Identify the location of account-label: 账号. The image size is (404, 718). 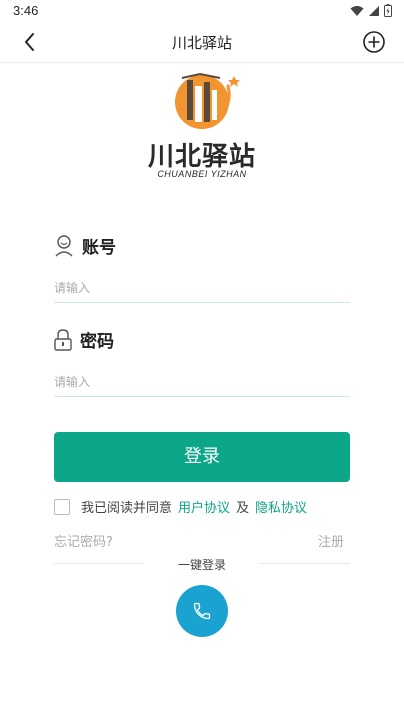
(85, 245).